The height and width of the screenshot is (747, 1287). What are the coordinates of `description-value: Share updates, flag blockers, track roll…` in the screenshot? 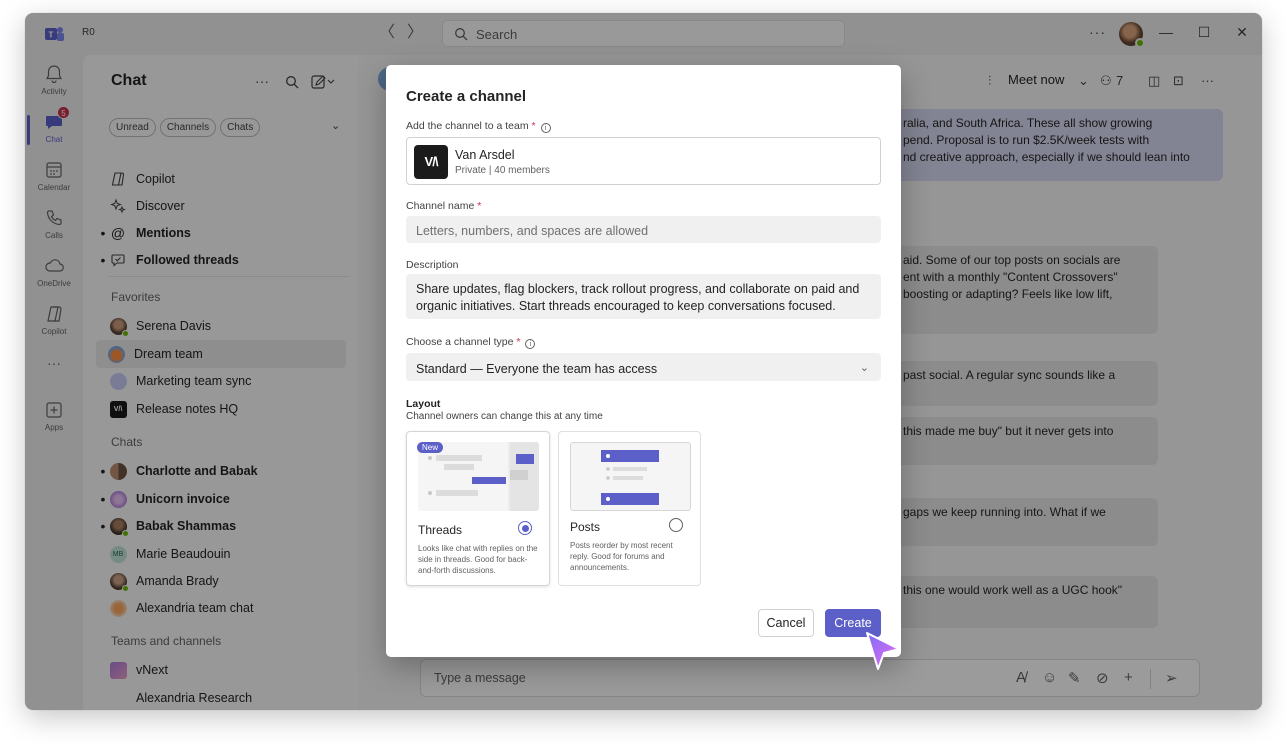 It's located at (638, 297).